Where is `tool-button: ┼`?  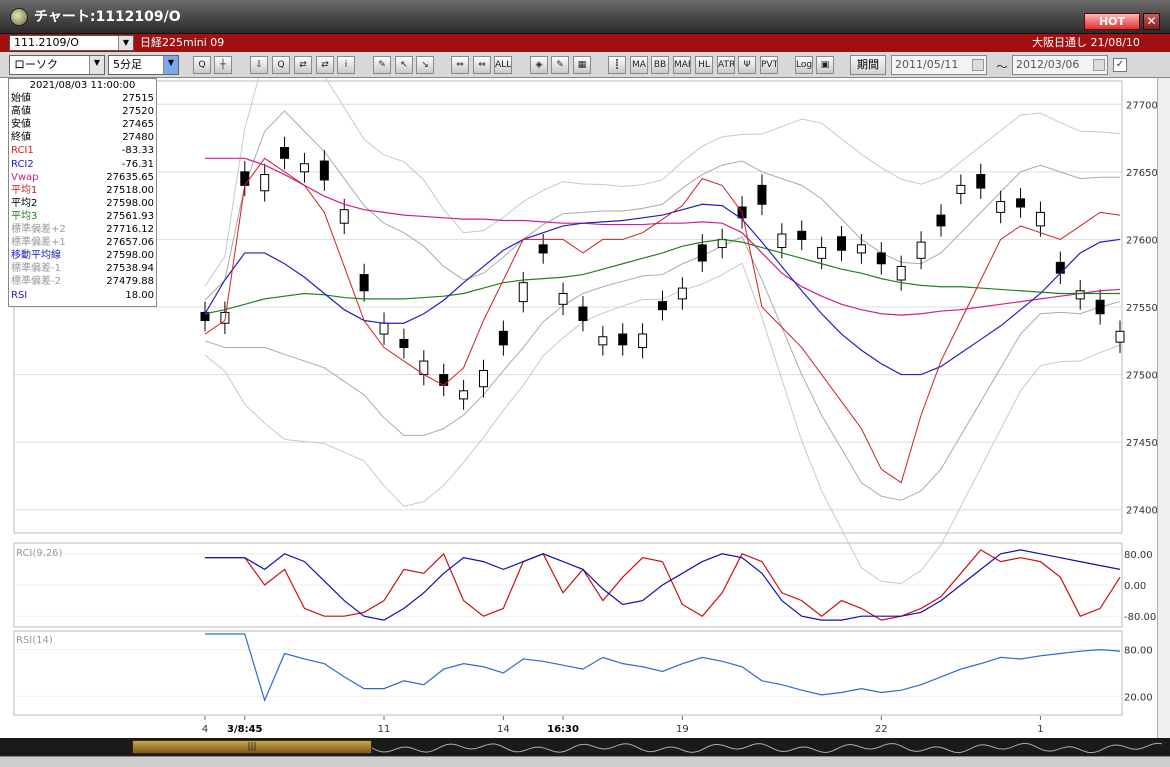 tool-button: ┼ is located at coordinates (223, 65).